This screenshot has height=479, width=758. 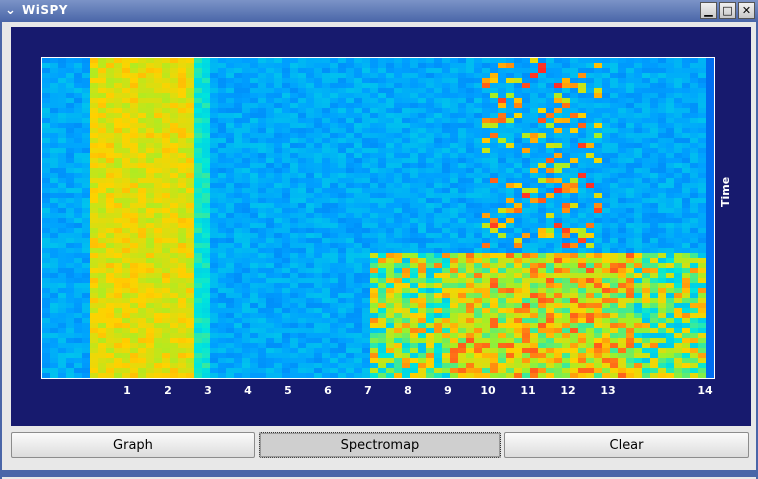 What do you see at coordinates (568, 390) in the screenshot?
I see `x-tick-label: 12` at bounding box center [568, 390].